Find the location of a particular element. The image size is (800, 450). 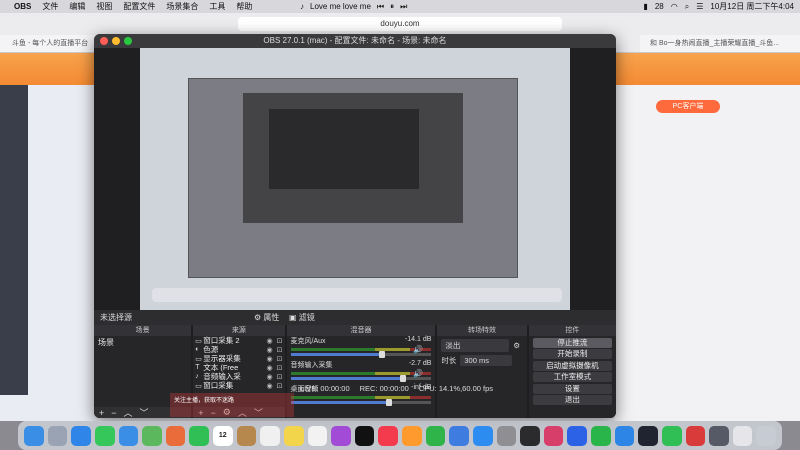

notes-brown-icon is located at coordinates (246, 435).